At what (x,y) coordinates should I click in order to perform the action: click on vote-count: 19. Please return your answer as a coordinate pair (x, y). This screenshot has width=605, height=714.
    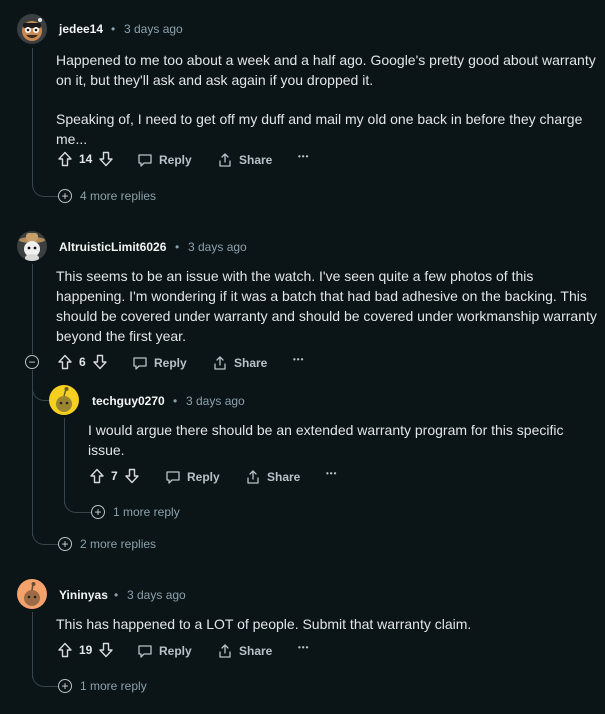
    Looking at the image, I should click on (86, 650).